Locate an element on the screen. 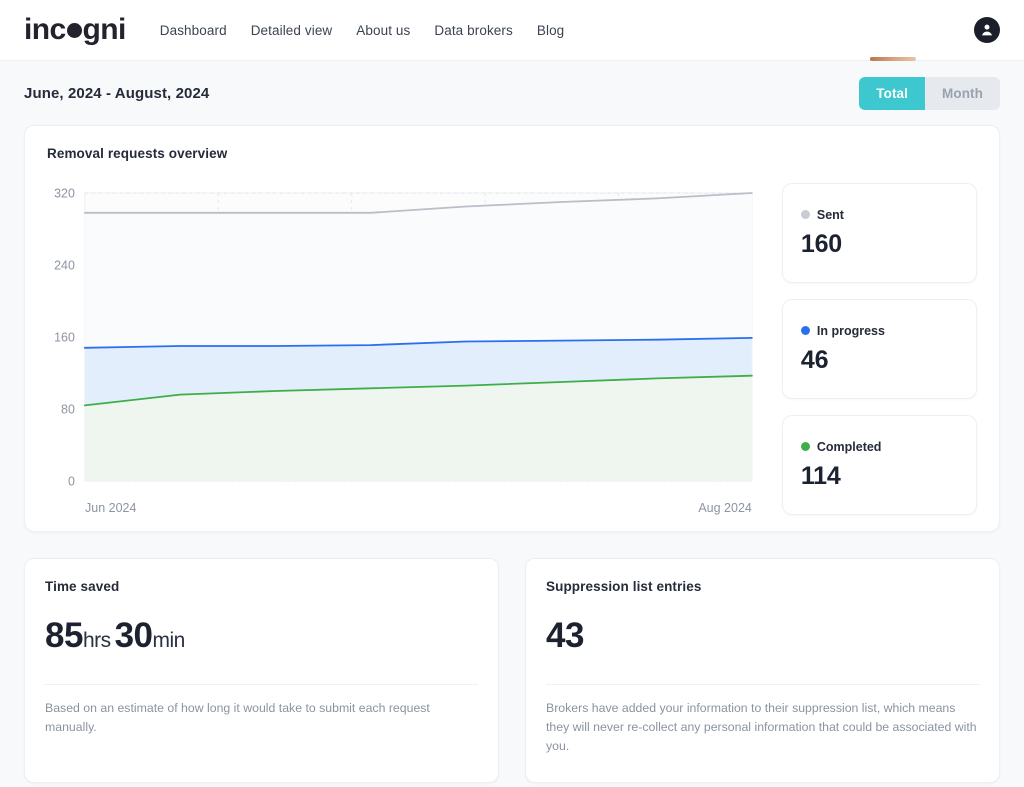 Image resolution: width=1024 pixels, height=787 pixels. suppression-divider is located at coordinates (762, 684).